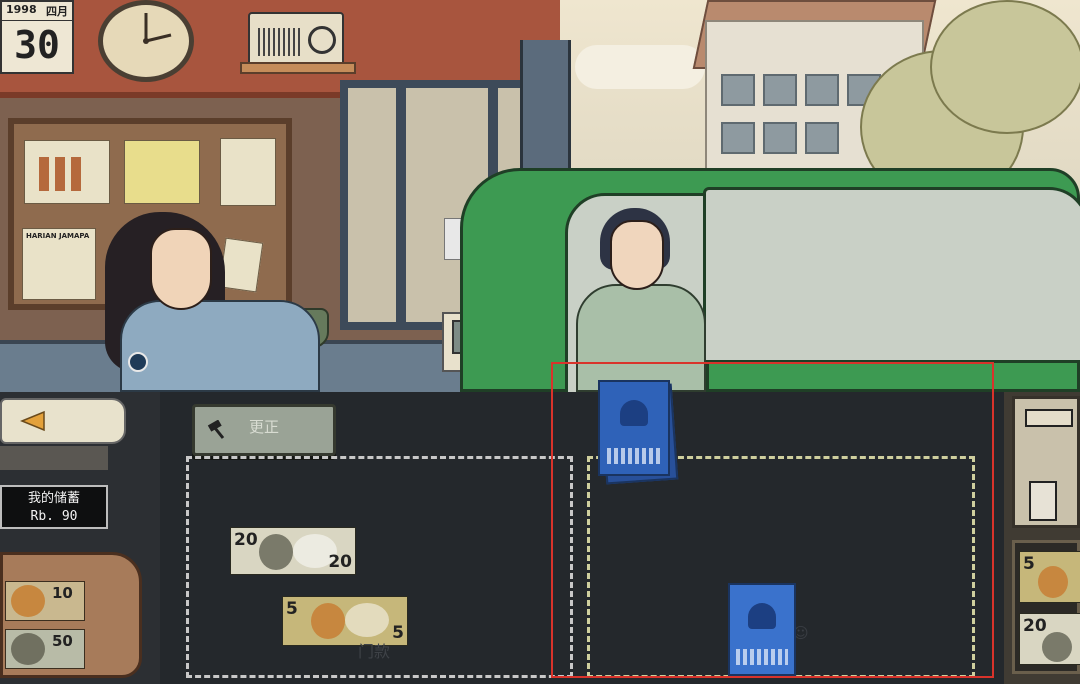 The height and width of the screenshot is (684, 1080). What do you see at coordinates (63, 421) in the screenshot?
I see `bottle-item` at bounding box center [63, 421].